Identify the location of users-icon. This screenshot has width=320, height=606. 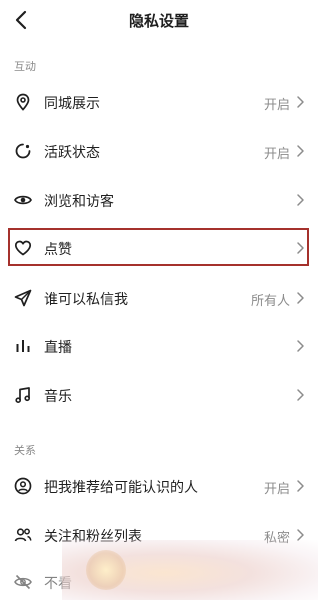
(23, 535).